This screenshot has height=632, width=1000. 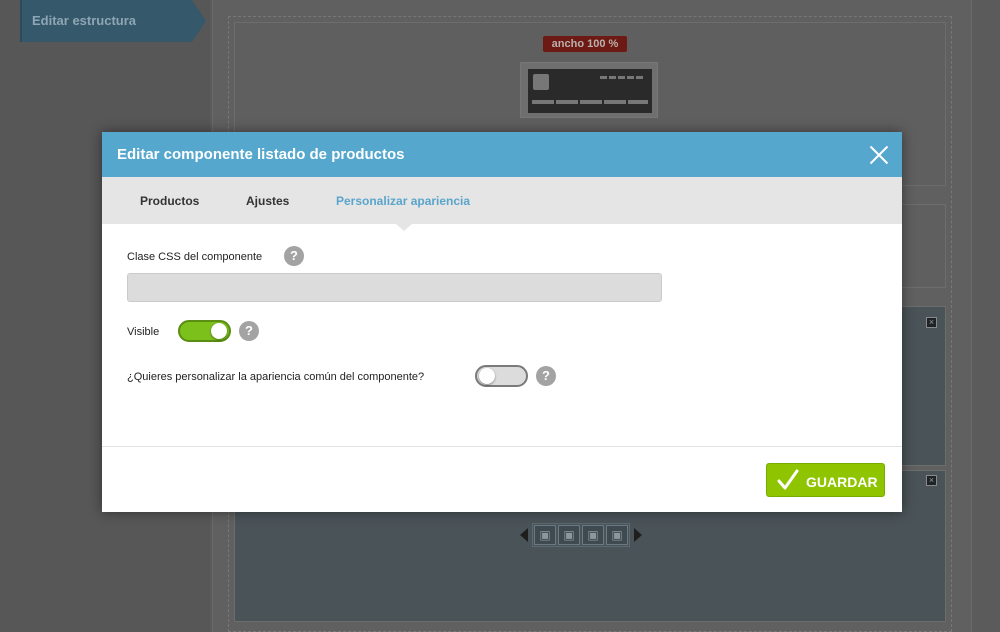 I want to click on carousel-pager: ▣ ▣ ▣ ▣, so click(x=581, y=535).